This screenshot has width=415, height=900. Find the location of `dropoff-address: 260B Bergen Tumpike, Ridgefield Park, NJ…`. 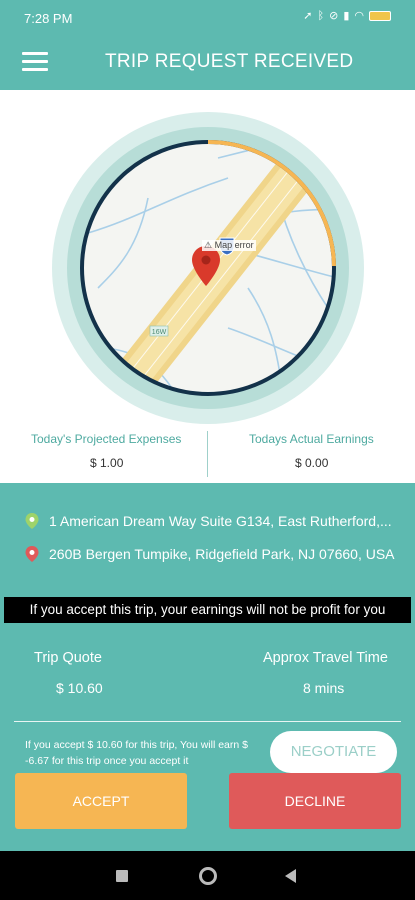

dropoff-address: 260B Bergen Tumpike, Ridgefield Park, NJ… is located at coordinates (222, 554).